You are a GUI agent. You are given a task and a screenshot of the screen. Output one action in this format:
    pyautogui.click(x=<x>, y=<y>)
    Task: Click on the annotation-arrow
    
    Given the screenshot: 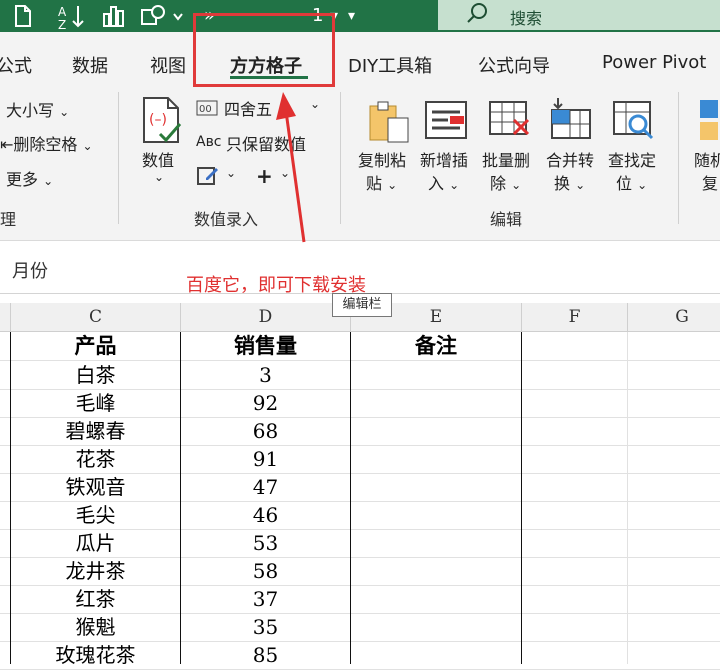 What is the action you would take?
    pyautogui.click(x=294, y=173)
    